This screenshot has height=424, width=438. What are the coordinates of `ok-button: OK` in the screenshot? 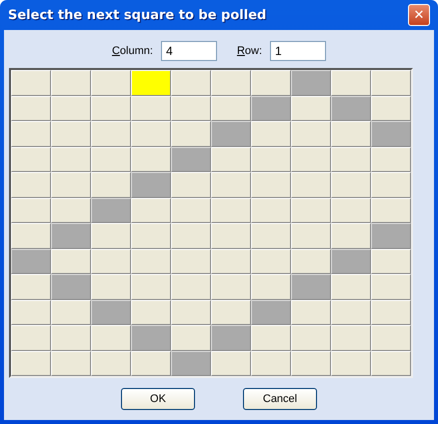 It's located at (158, 399).